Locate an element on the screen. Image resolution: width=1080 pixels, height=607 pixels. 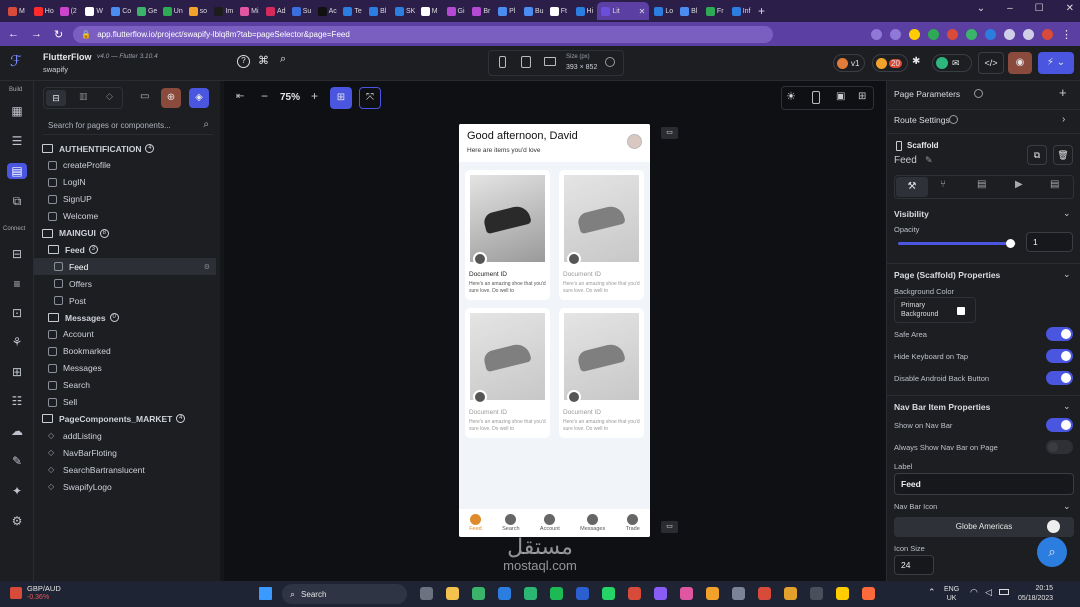
tree-folder: AUTHENTIFICATION 4 is located at coordinates (125, 148).